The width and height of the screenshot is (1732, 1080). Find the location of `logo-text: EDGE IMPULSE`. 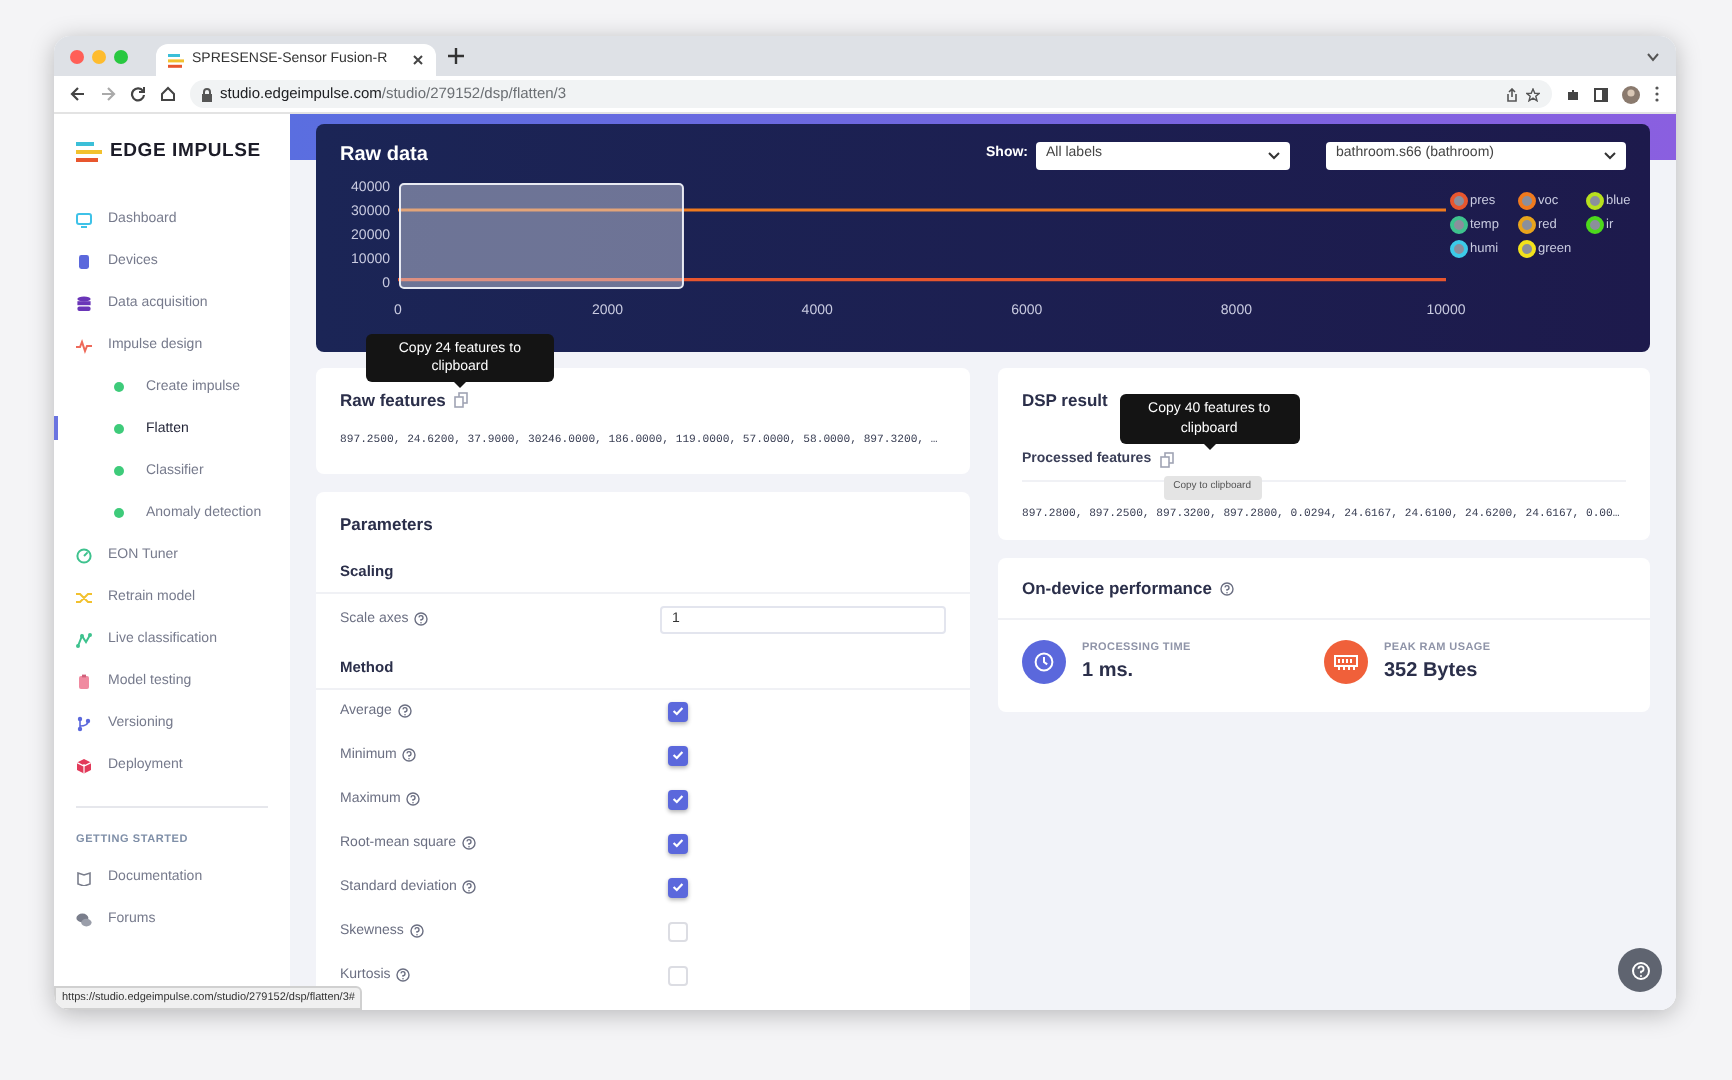

logo-text: EDGE IMPULSE is located at coordinates (185, 152).